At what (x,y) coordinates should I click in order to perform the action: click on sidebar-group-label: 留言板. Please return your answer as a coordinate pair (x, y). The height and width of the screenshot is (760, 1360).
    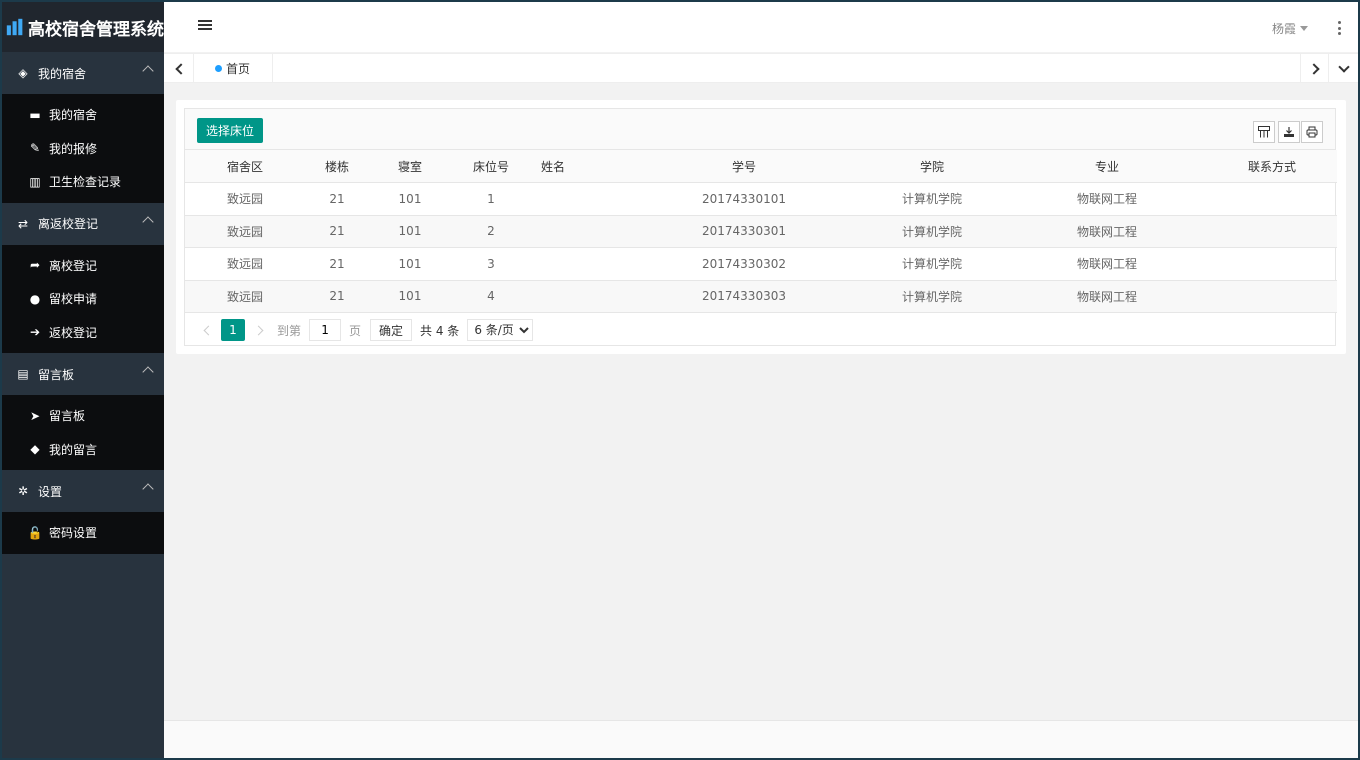
    Looking at the image, I should click on (56, 374).